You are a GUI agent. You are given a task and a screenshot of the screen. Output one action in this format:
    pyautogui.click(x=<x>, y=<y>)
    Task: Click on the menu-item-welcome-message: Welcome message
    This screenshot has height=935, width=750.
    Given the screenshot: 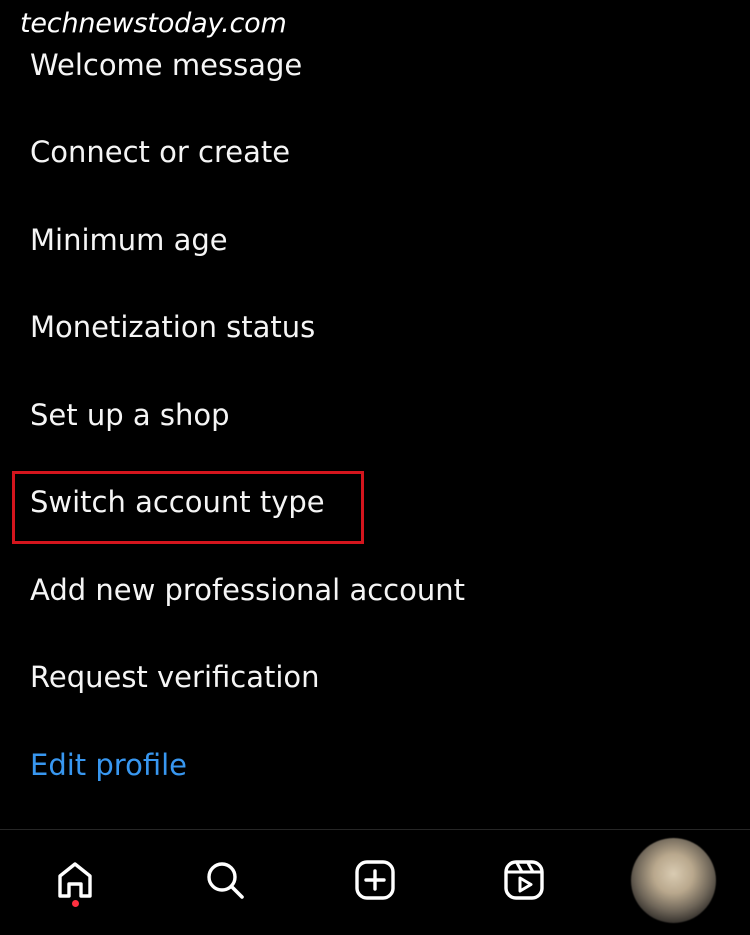 What is the action you would take?
    pyautogui.click(x=166, y=65)
    